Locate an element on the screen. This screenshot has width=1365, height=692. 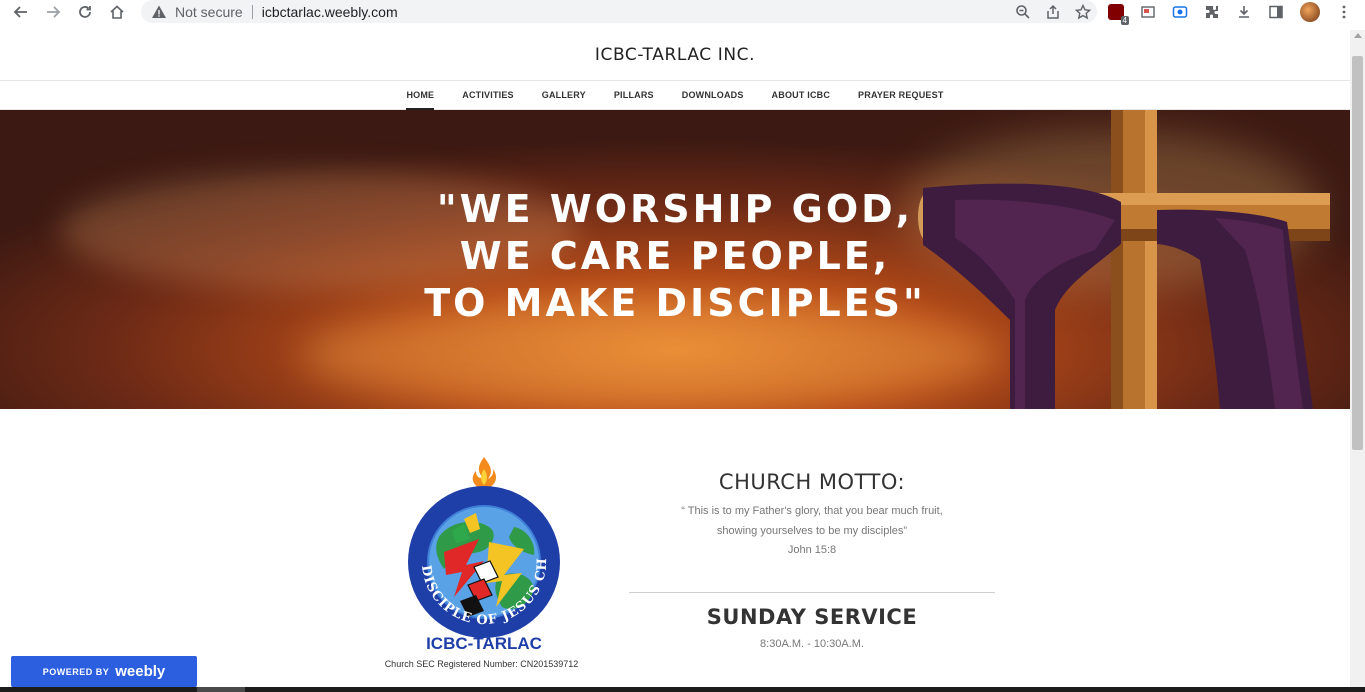
extensions-icon is located at coordinates (1212, 12).